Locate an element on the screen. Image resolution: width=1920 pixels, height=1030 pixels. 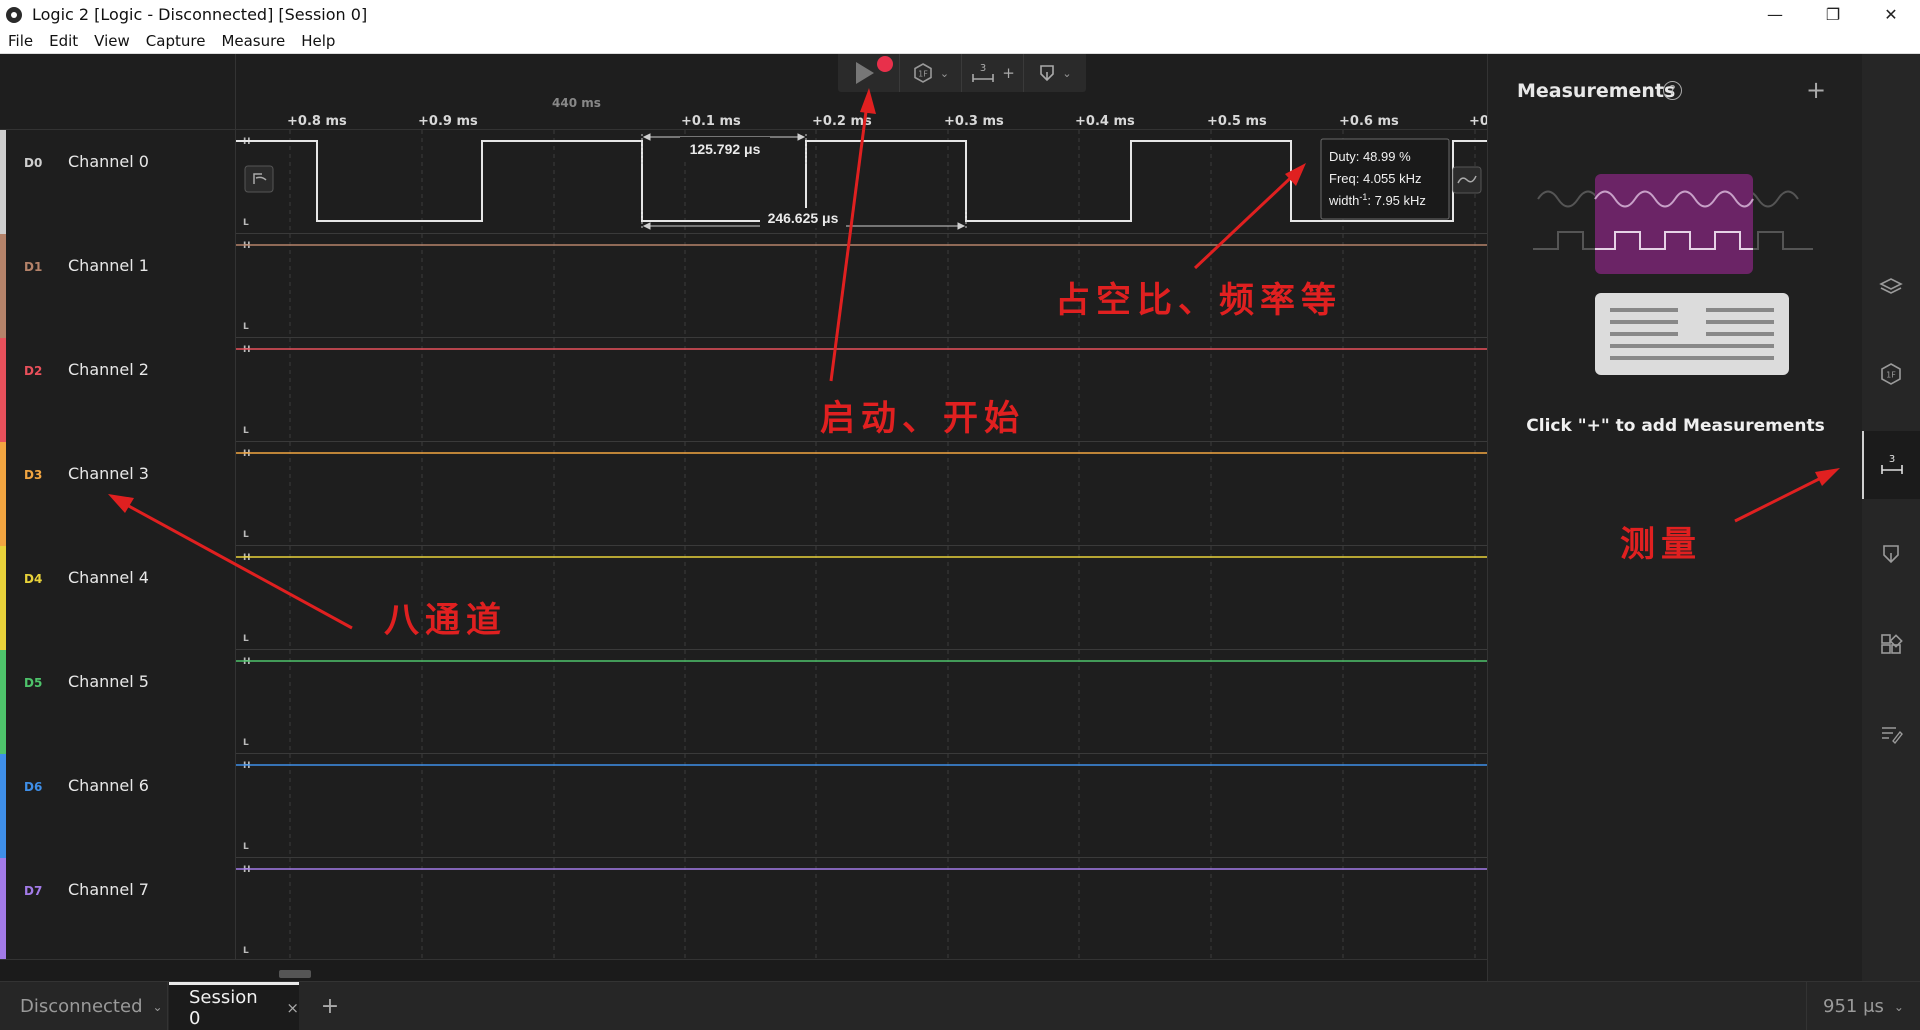
marker-button: ⌄ is located at coordinates (1055, 73).